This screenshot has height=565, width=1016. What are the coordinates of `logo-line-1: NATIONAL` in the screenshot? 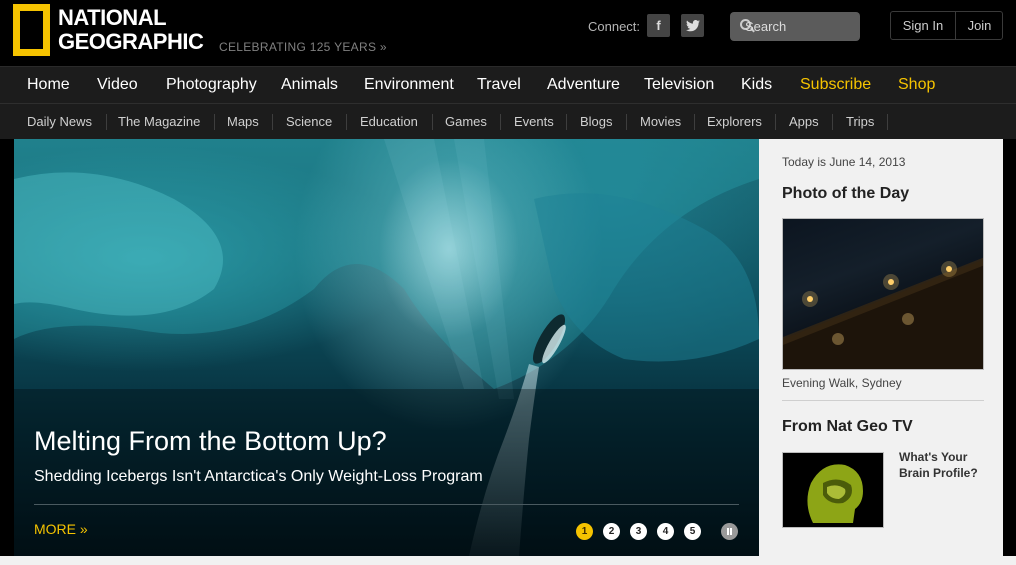 It's located at (112, 17).